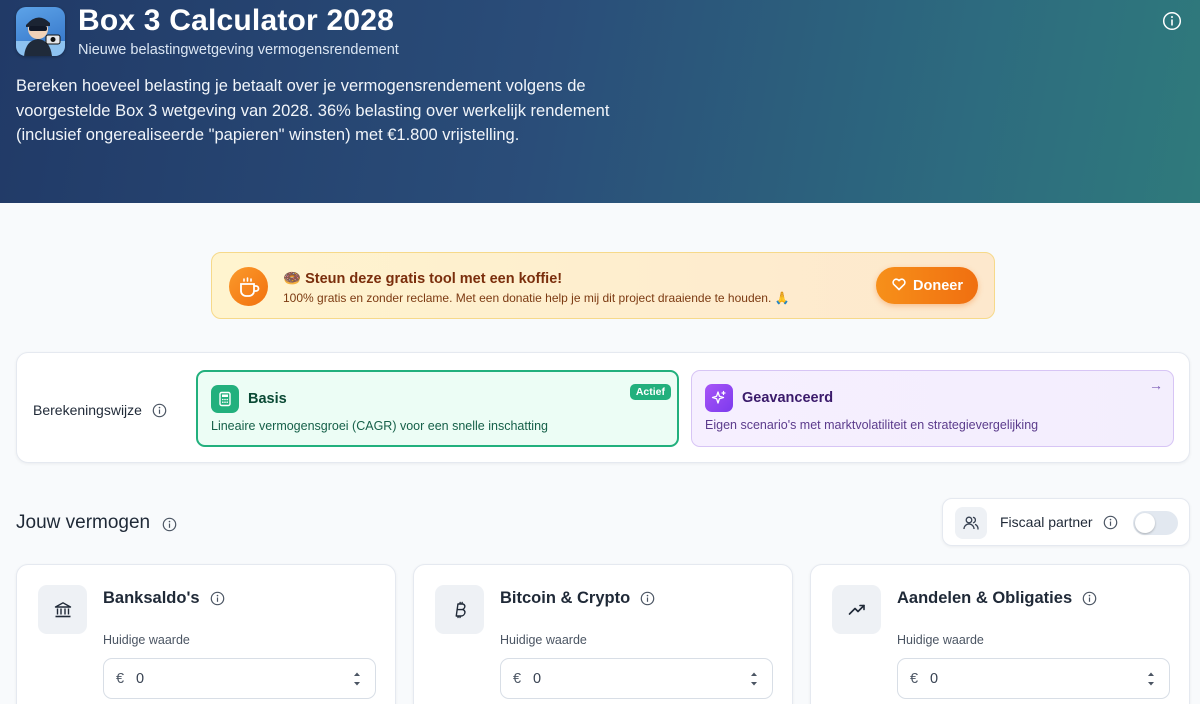 Image resolution: width=1200 pixels, height=704 pixels. I want to click on fiscal-partner-card: Fiscaal partner, so click(1066, 522).